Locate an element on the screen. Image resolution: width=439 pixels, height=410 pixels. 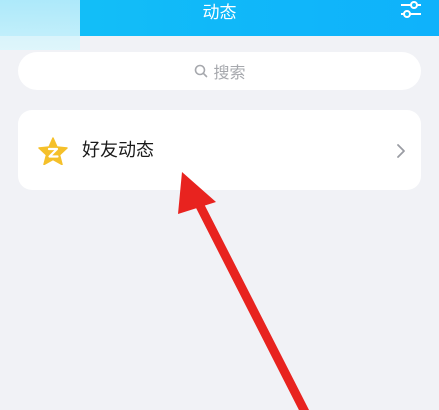
header-overlay is located at coordinates (40, 25).